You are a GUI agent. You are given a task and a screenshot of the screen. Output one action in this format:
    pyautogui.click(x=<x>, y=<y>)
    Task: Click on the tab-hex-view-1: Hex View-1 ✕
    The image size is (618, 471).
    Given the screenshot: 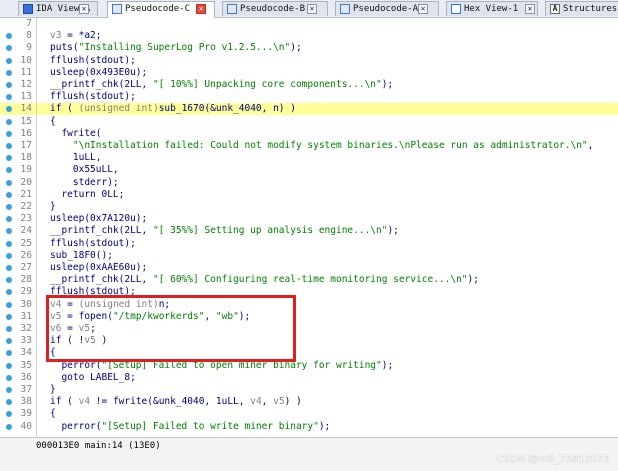 What is the action you would take?
    pyautogui.click(x=492, y=8)
    